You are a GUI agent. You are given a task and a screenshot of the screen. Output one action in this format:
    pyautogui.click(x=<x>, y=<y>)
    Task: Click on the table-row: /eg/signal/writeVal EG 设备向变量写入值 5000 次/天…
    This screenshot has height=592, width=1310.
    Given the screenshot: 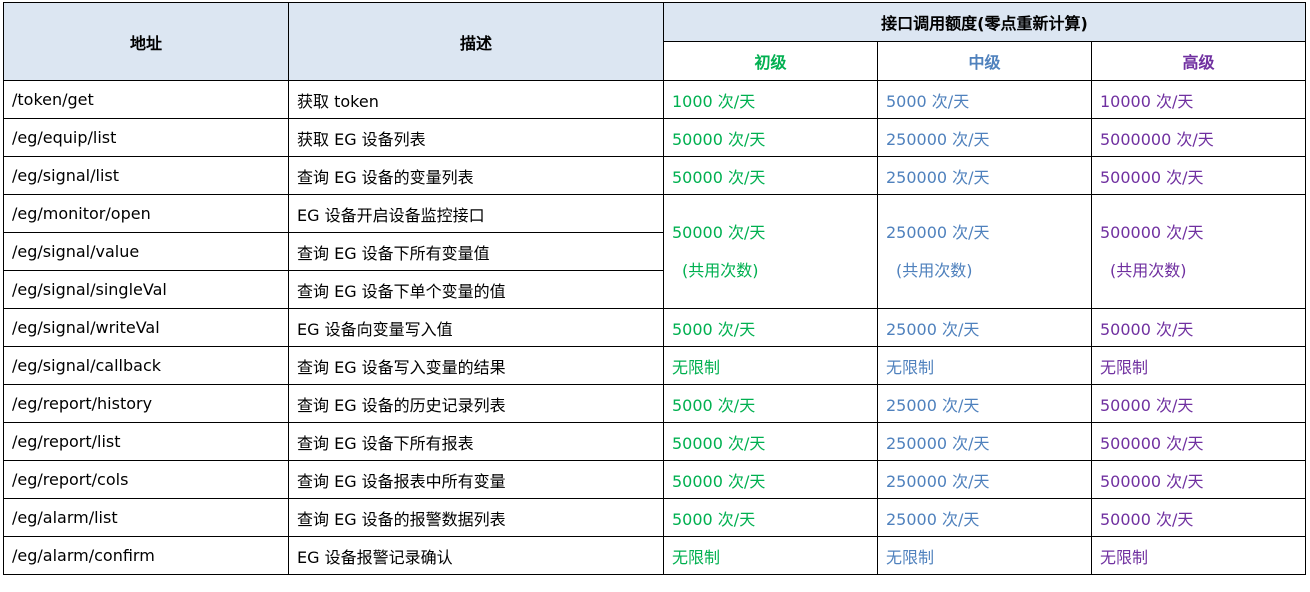 What is the action you would take?
    pyautogui.click(x=654, y=327)
    